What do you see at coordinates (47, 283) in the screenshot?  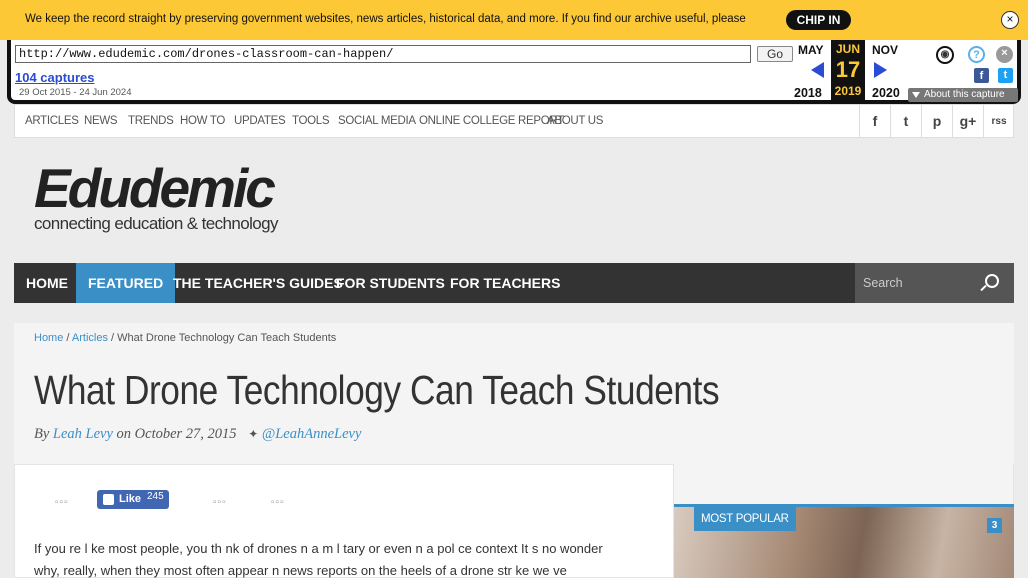 I see `menu-home: HOME` at bounding box center [47, 283].